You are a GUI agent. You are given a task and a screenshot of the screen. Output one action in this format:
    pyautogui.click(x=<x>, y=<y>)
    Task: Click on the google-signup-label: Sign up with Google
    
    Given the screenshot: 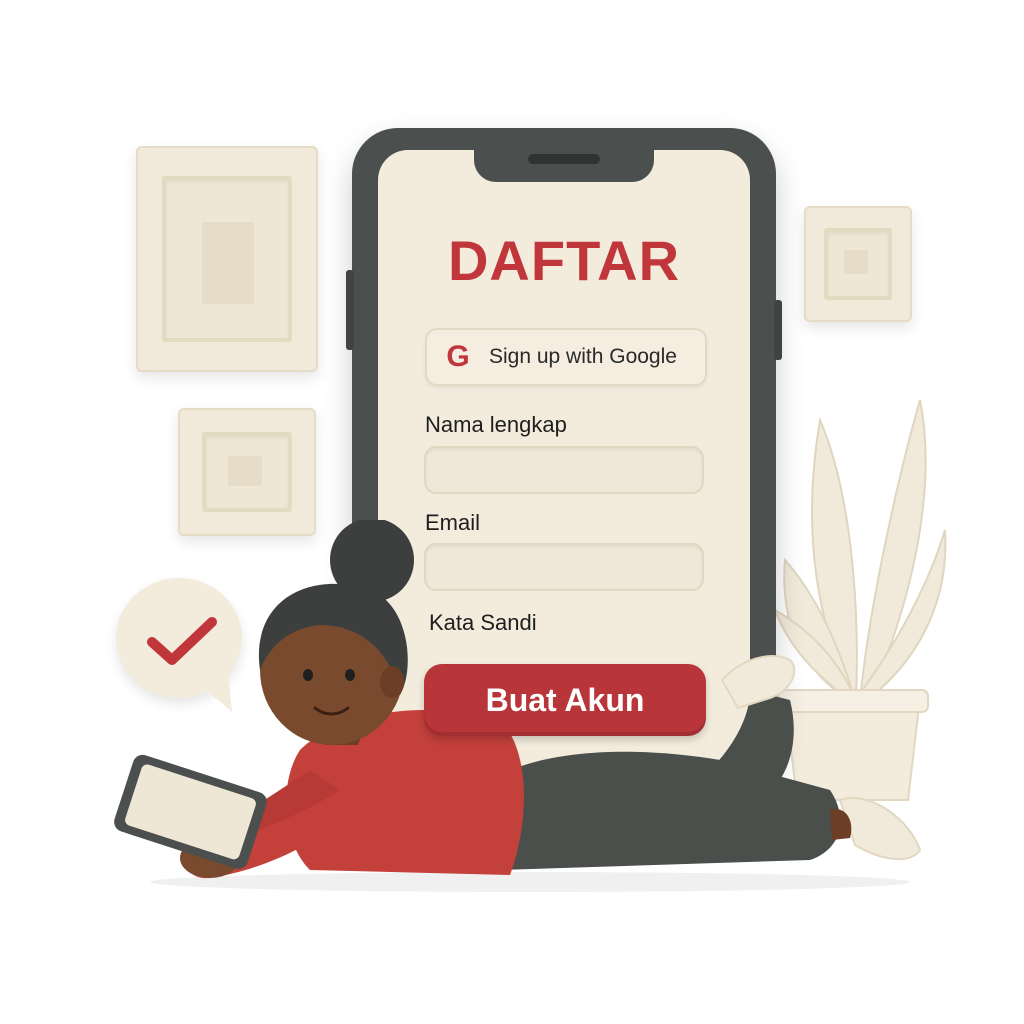 What is the action you would take?
    pyautogui.click(x=583, y=356)
    